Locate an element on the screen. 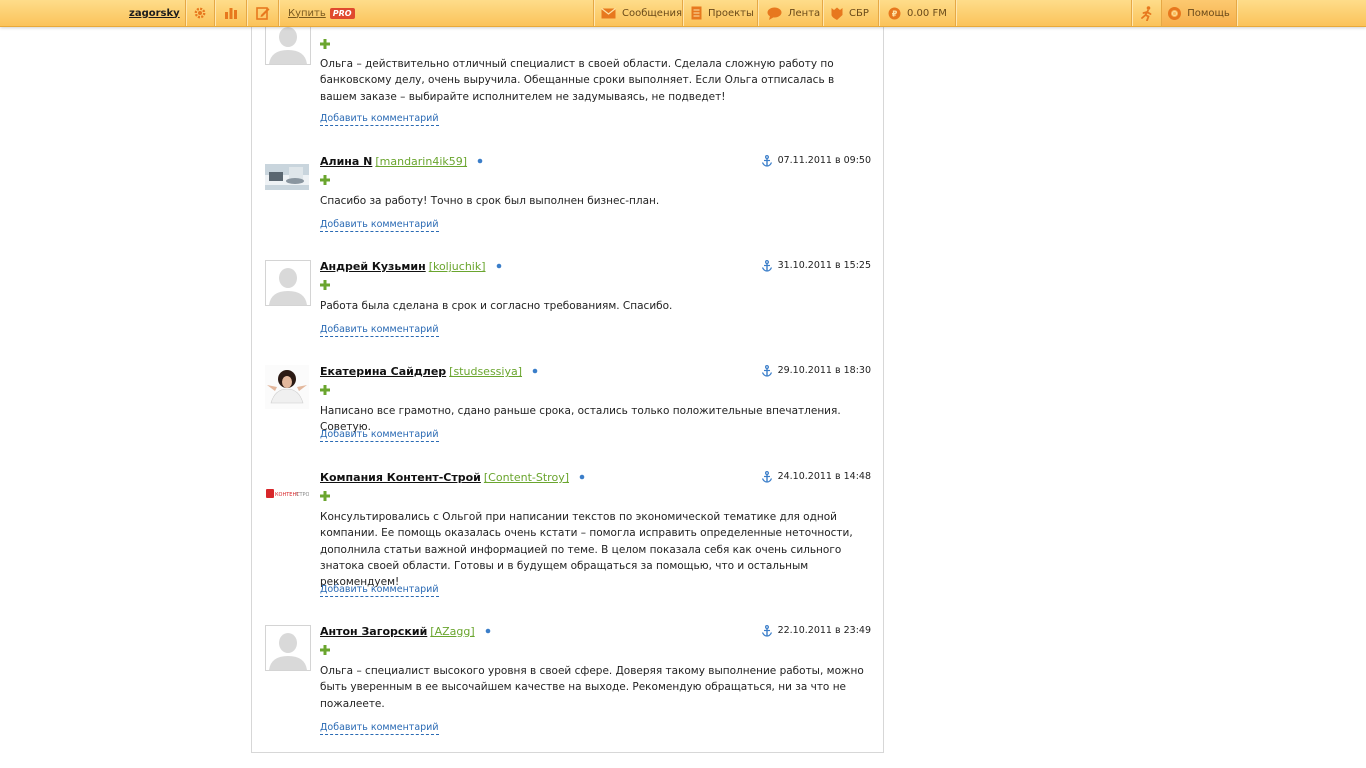 The width and height of the screenshot is (1366, 768). coin-icon: ₽ is located at coordinates (894, 13).